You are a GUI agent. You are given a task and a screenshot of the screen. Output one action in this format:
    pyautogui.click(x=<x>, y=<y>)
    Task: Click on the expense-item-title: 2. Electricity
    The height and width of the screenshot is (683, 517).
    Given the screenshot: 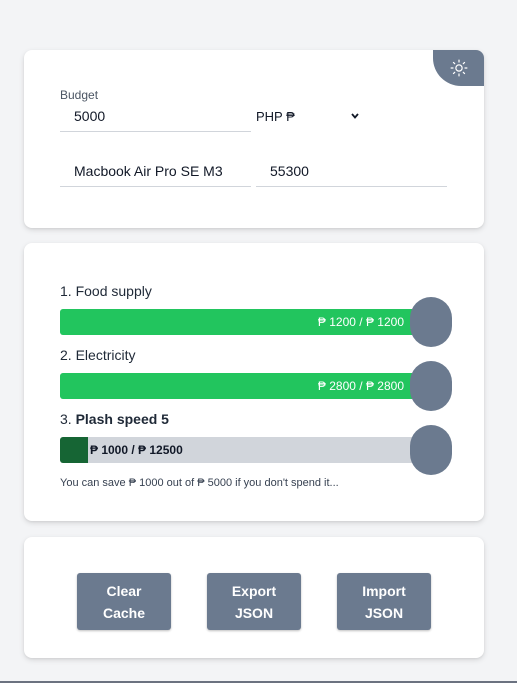 What is the action you would take?
    pyautogui.click(x=97, y=355)
    